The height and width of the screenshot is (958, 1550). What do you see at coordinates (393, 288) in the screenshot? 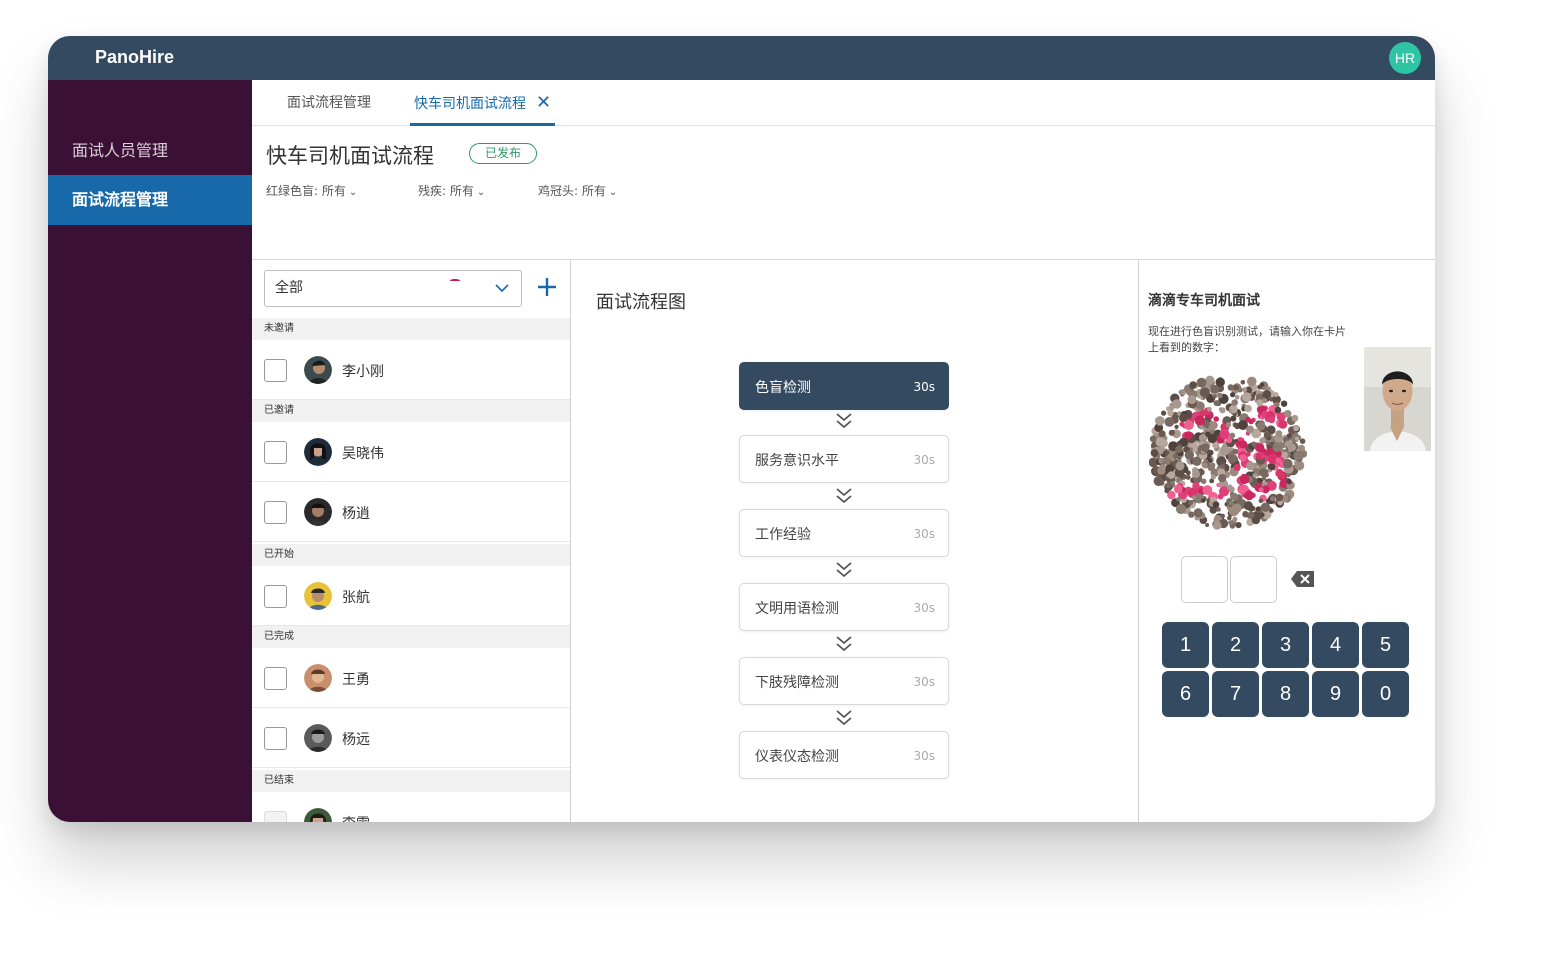
I see `status-filter-select: 全部` at bounding box center [393, 288].